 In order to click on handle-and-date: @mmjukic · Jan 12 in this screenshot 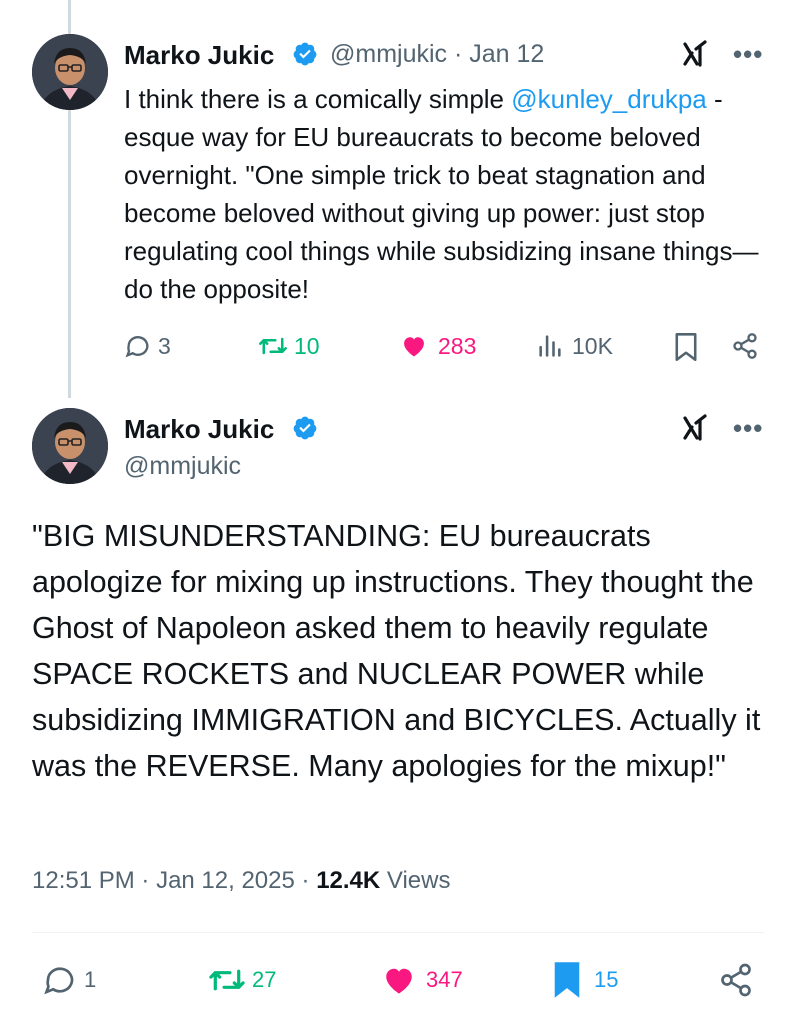, I will do `click(437, 54)`.